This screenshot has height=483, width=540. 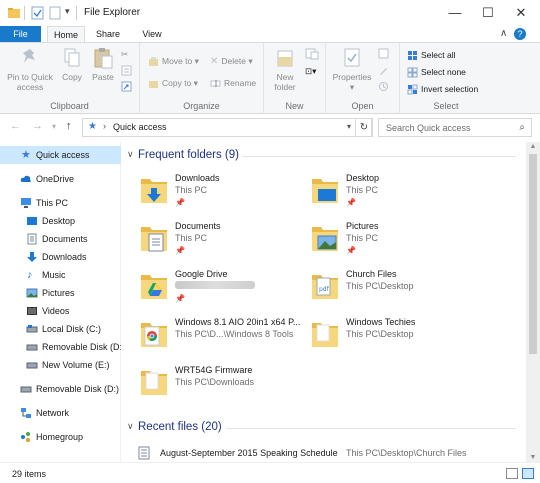 I want to click on move-to-button: Move to ▾, so click(x=173, y=61).